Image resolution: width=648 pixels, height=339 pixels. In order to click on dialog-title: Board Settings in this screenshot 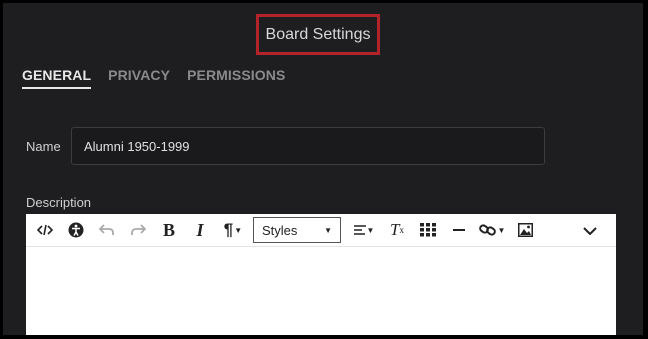, I will do `click(318, 34)`.